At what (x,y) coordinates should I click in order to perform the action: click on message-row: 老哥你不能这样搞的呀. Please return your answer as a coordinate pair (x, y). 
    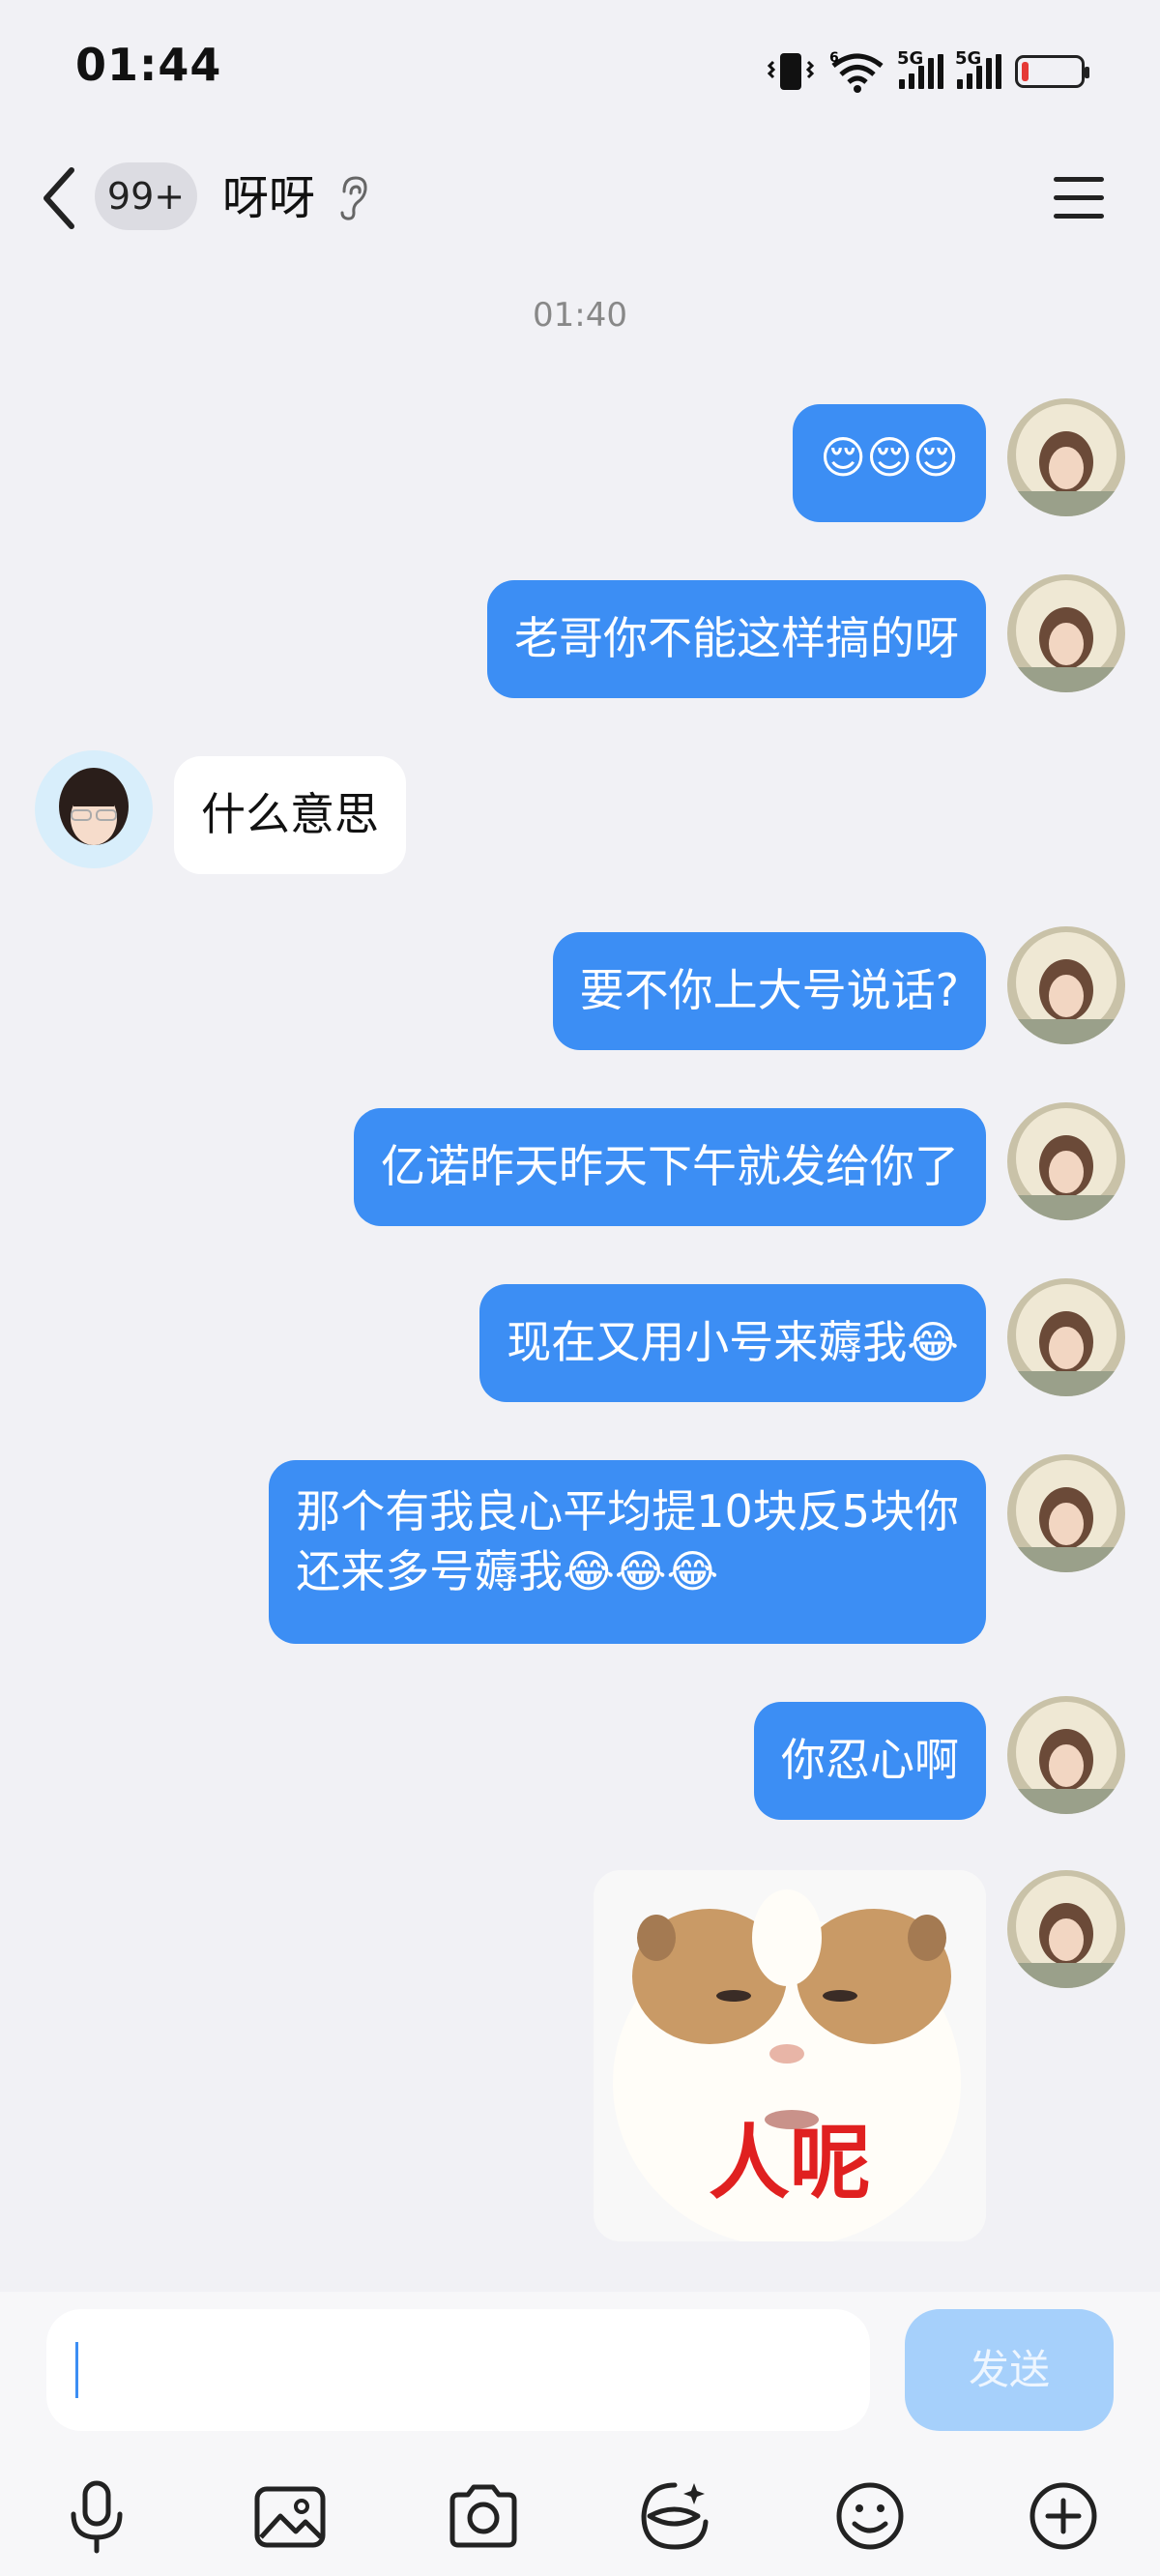
    Looking at the image, I should click on (580, 637).